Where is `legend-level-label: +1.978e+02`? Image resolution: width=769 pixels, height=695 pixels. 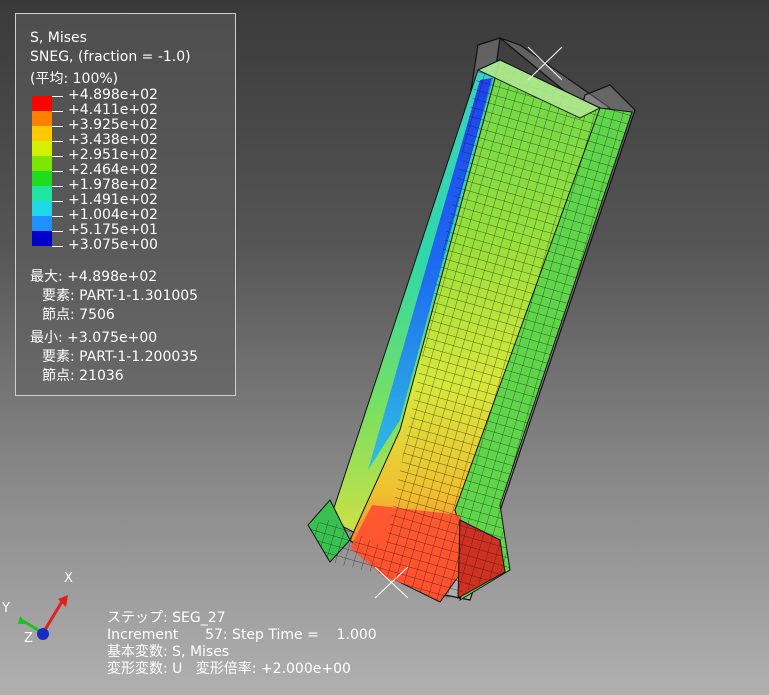
legend-level-label: +1.978e+02 is located at coordinates (113, 185).